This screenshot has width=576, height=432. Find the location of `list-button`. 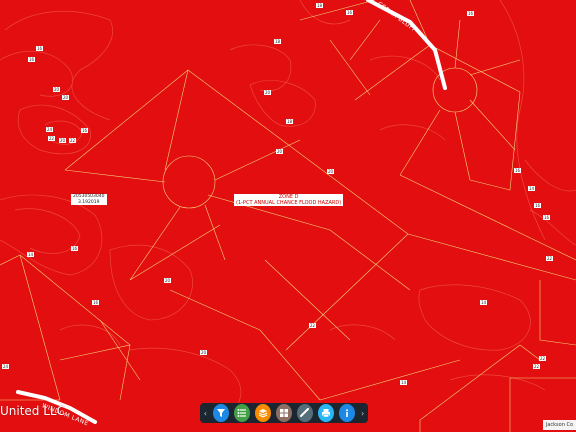

list-button is located at coordinates (242, 413).